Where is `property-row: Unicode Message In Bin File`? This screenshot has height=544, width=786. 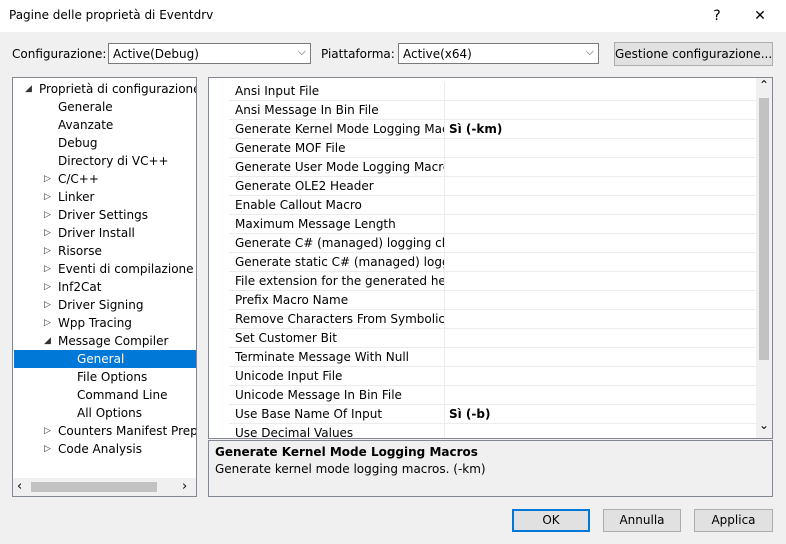
property-row: Unicode Message In Bin File is located at coordinates (492, 395).